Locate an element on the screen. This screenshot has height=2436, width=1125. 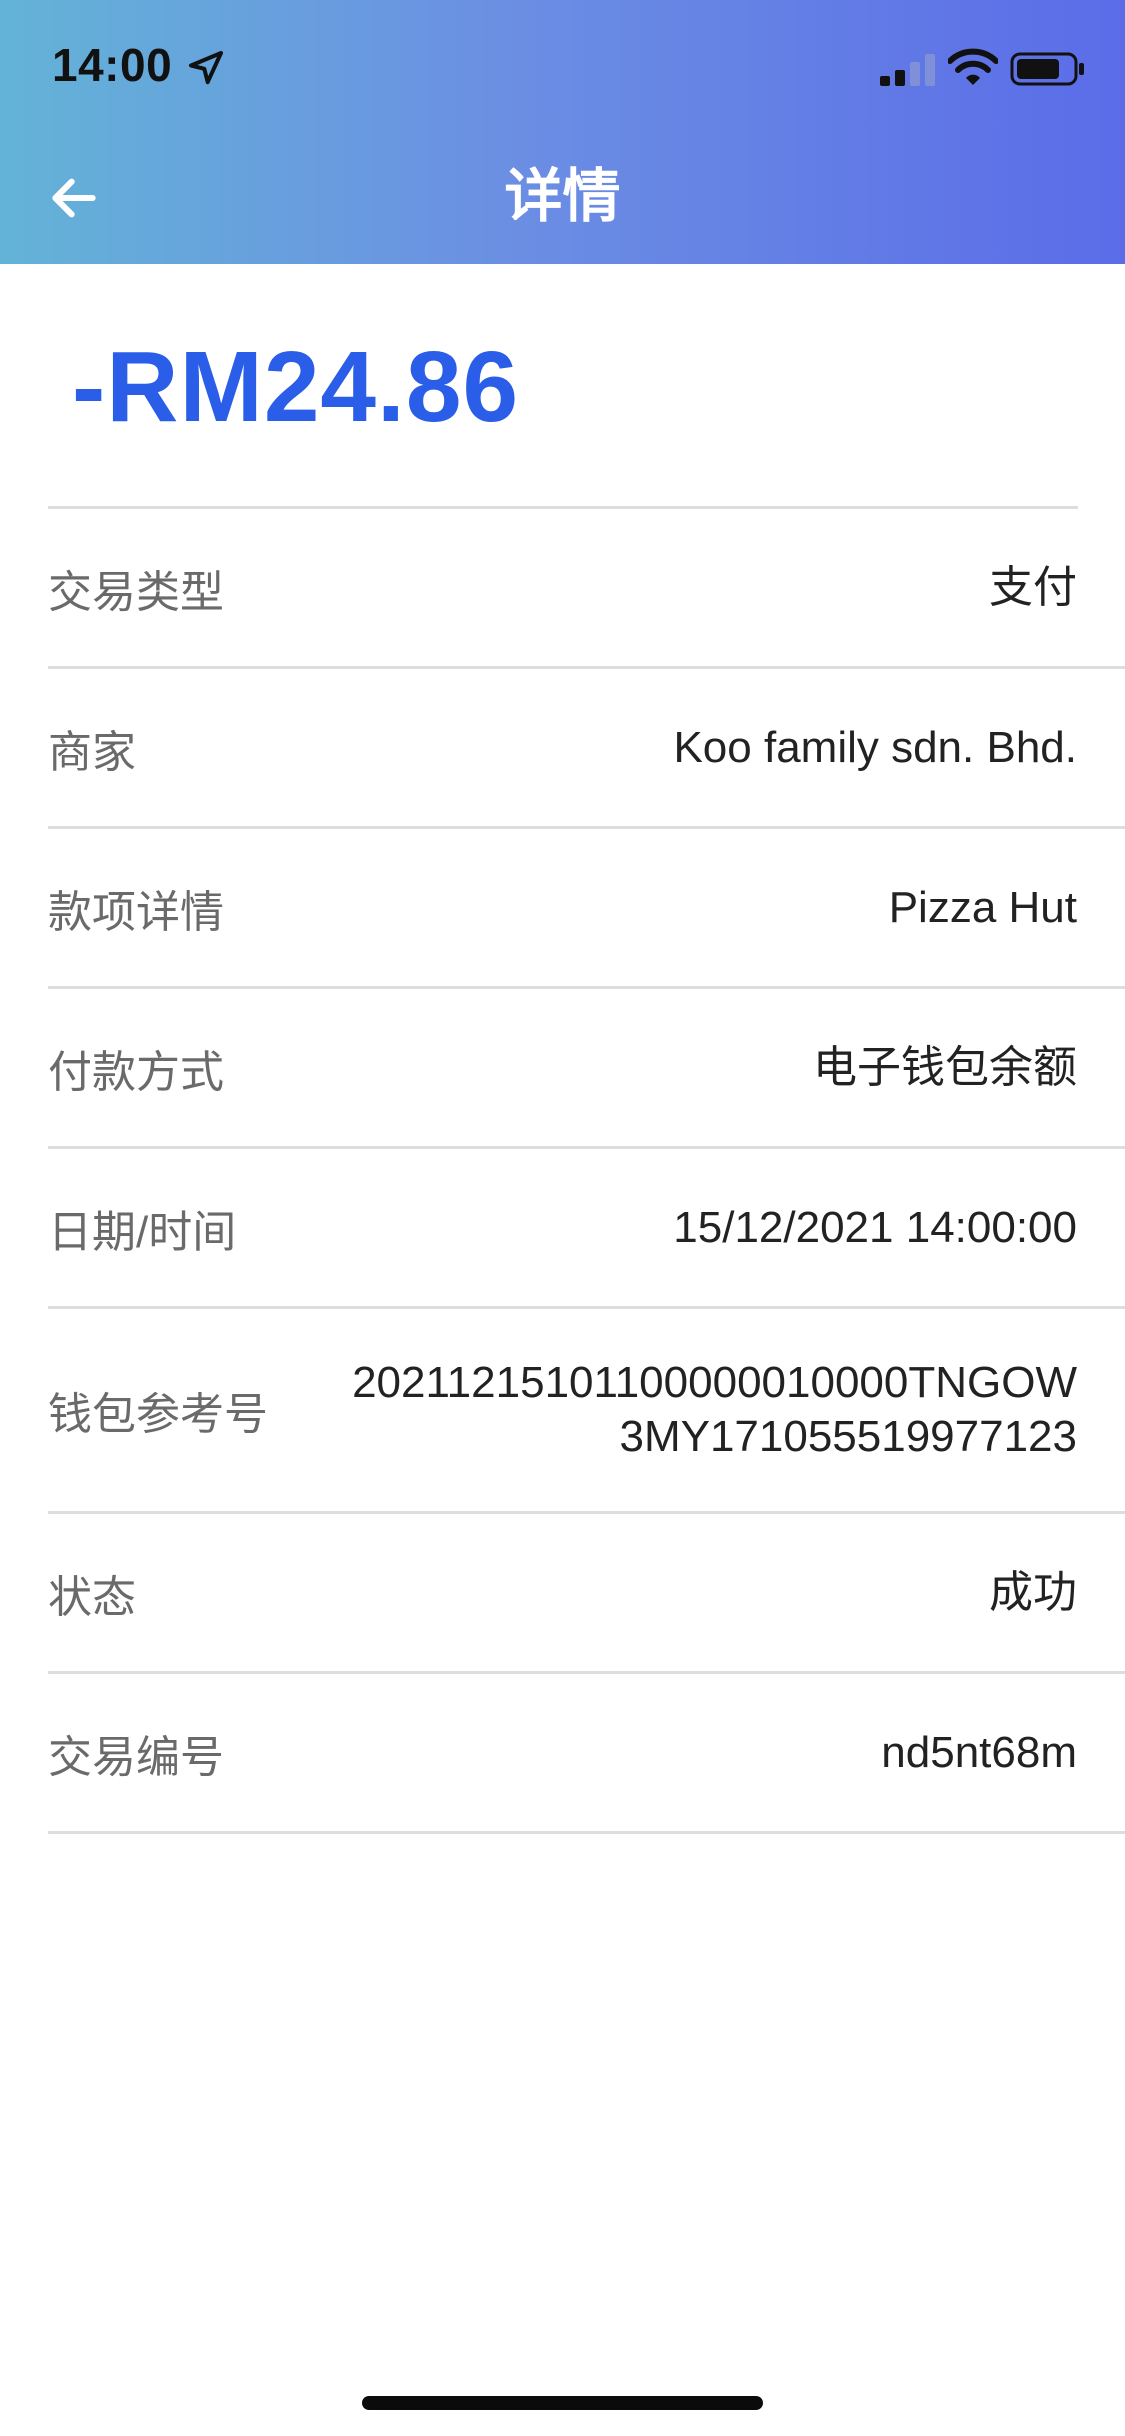
detail-row-payment-method: 付款方式 电子钱包余额 is located at coordinates (586, 1069).